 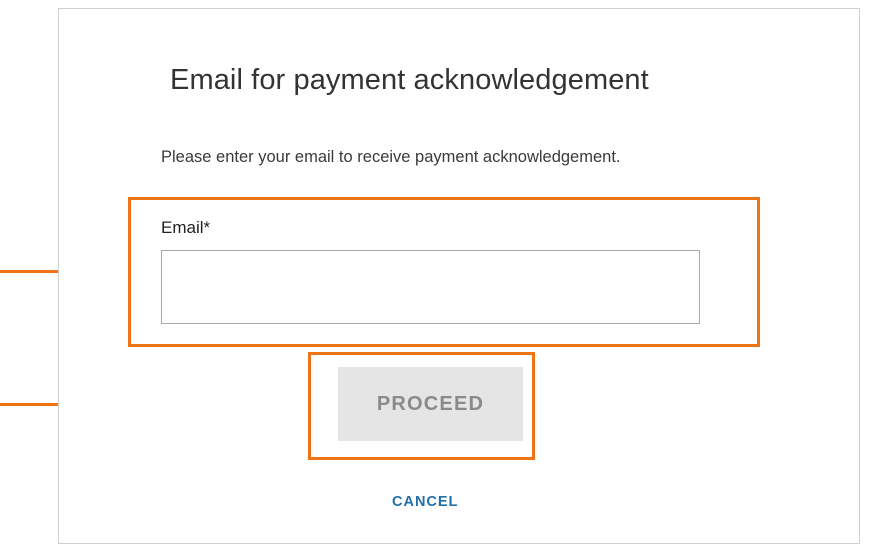 I want to click on email-field, so click(x=430, y=287).